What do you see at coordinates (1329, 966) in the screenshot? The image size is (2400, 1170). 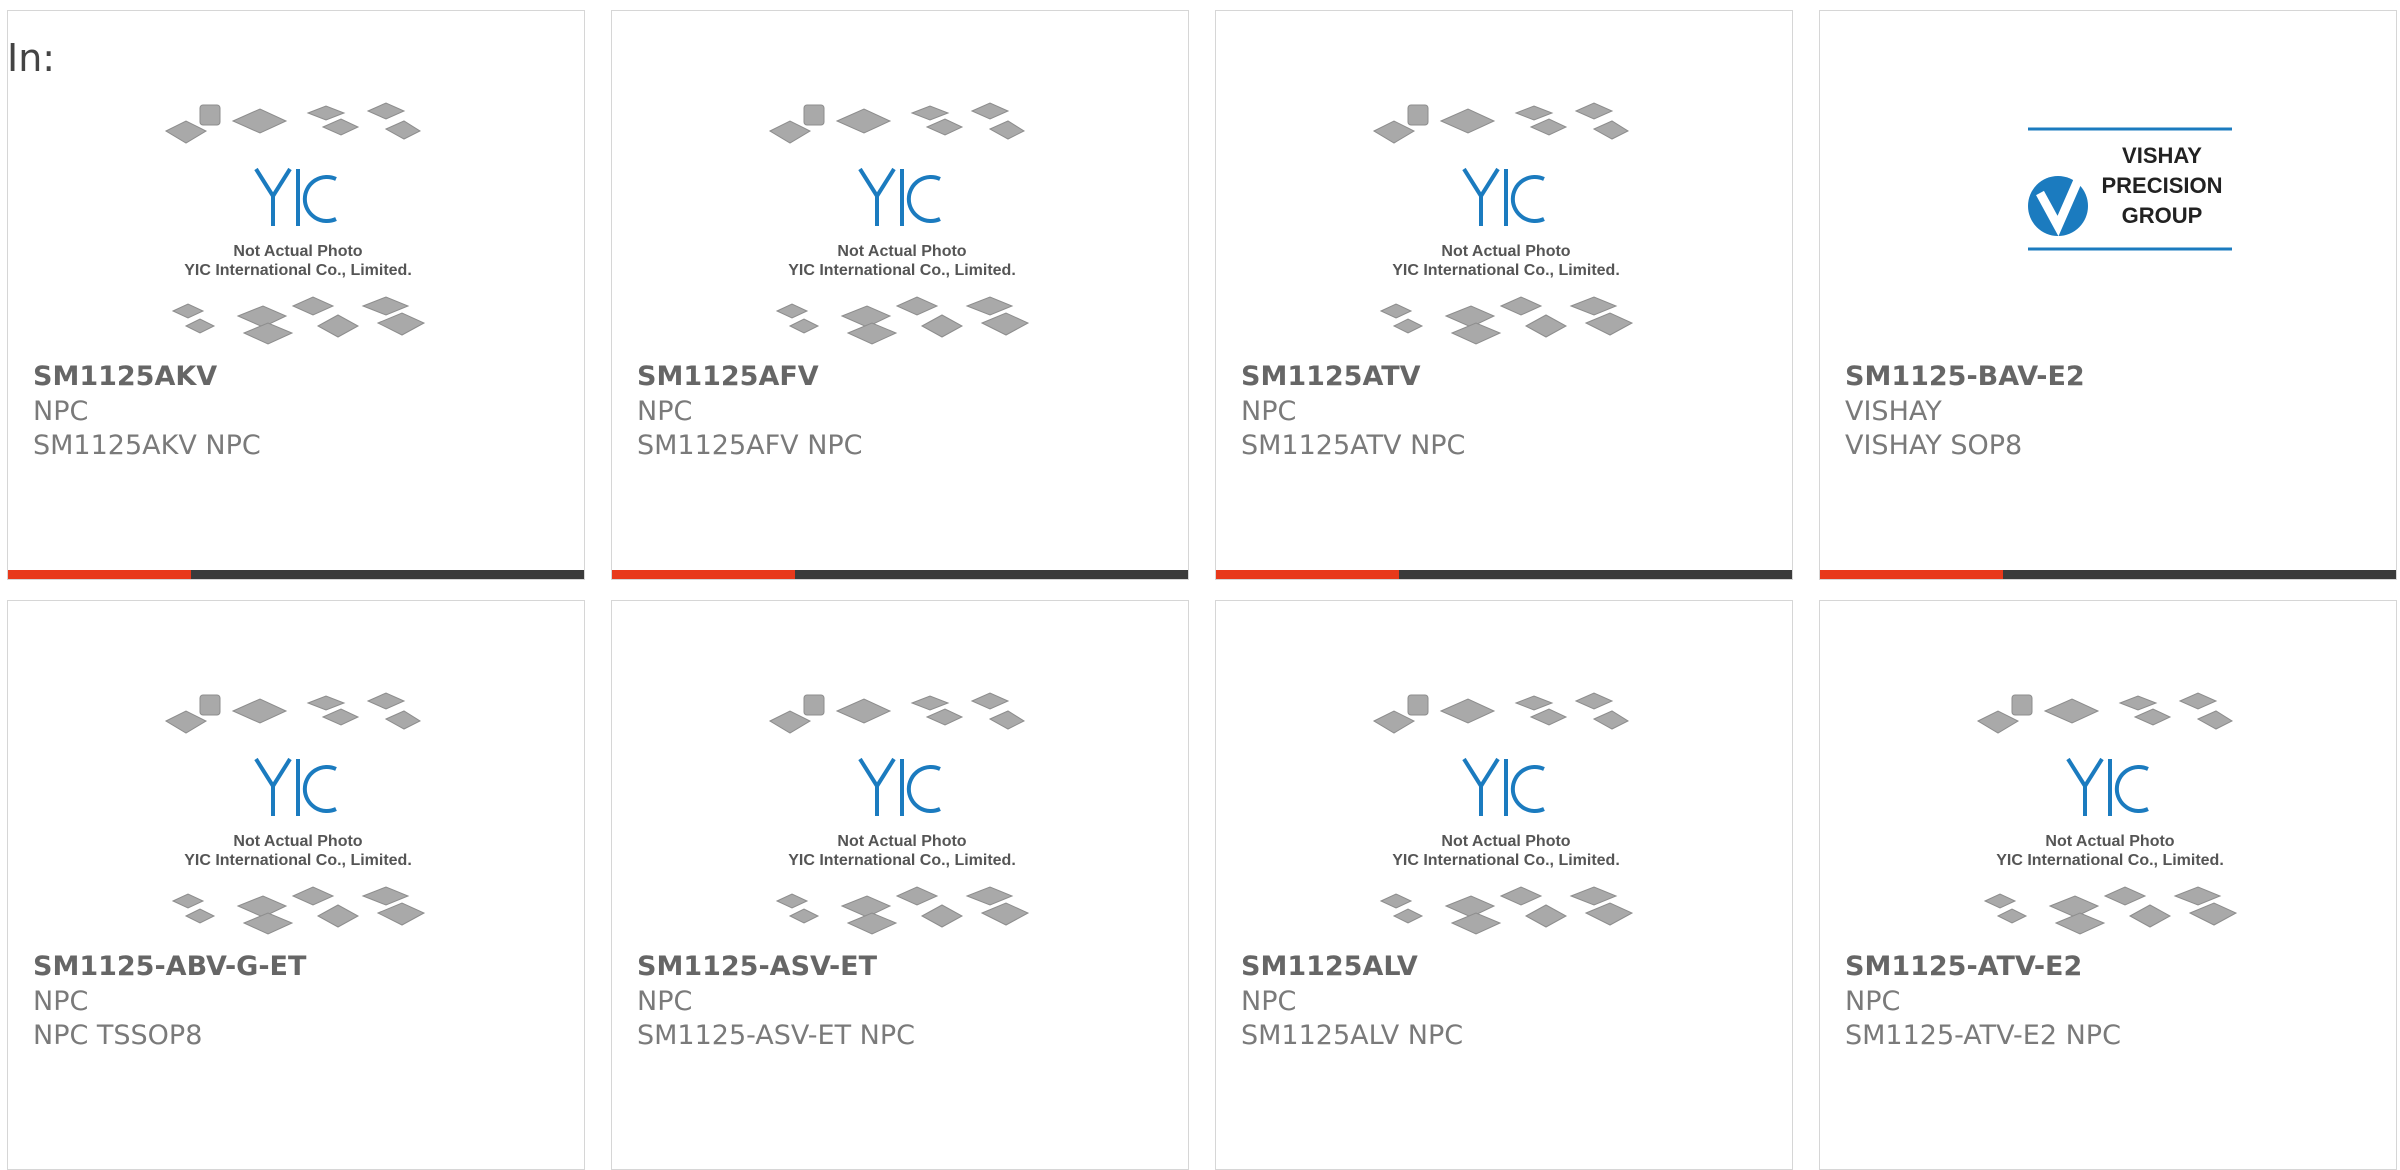 I see `product-part-number: SM1125ALV` at bounding box center [1329, 966].